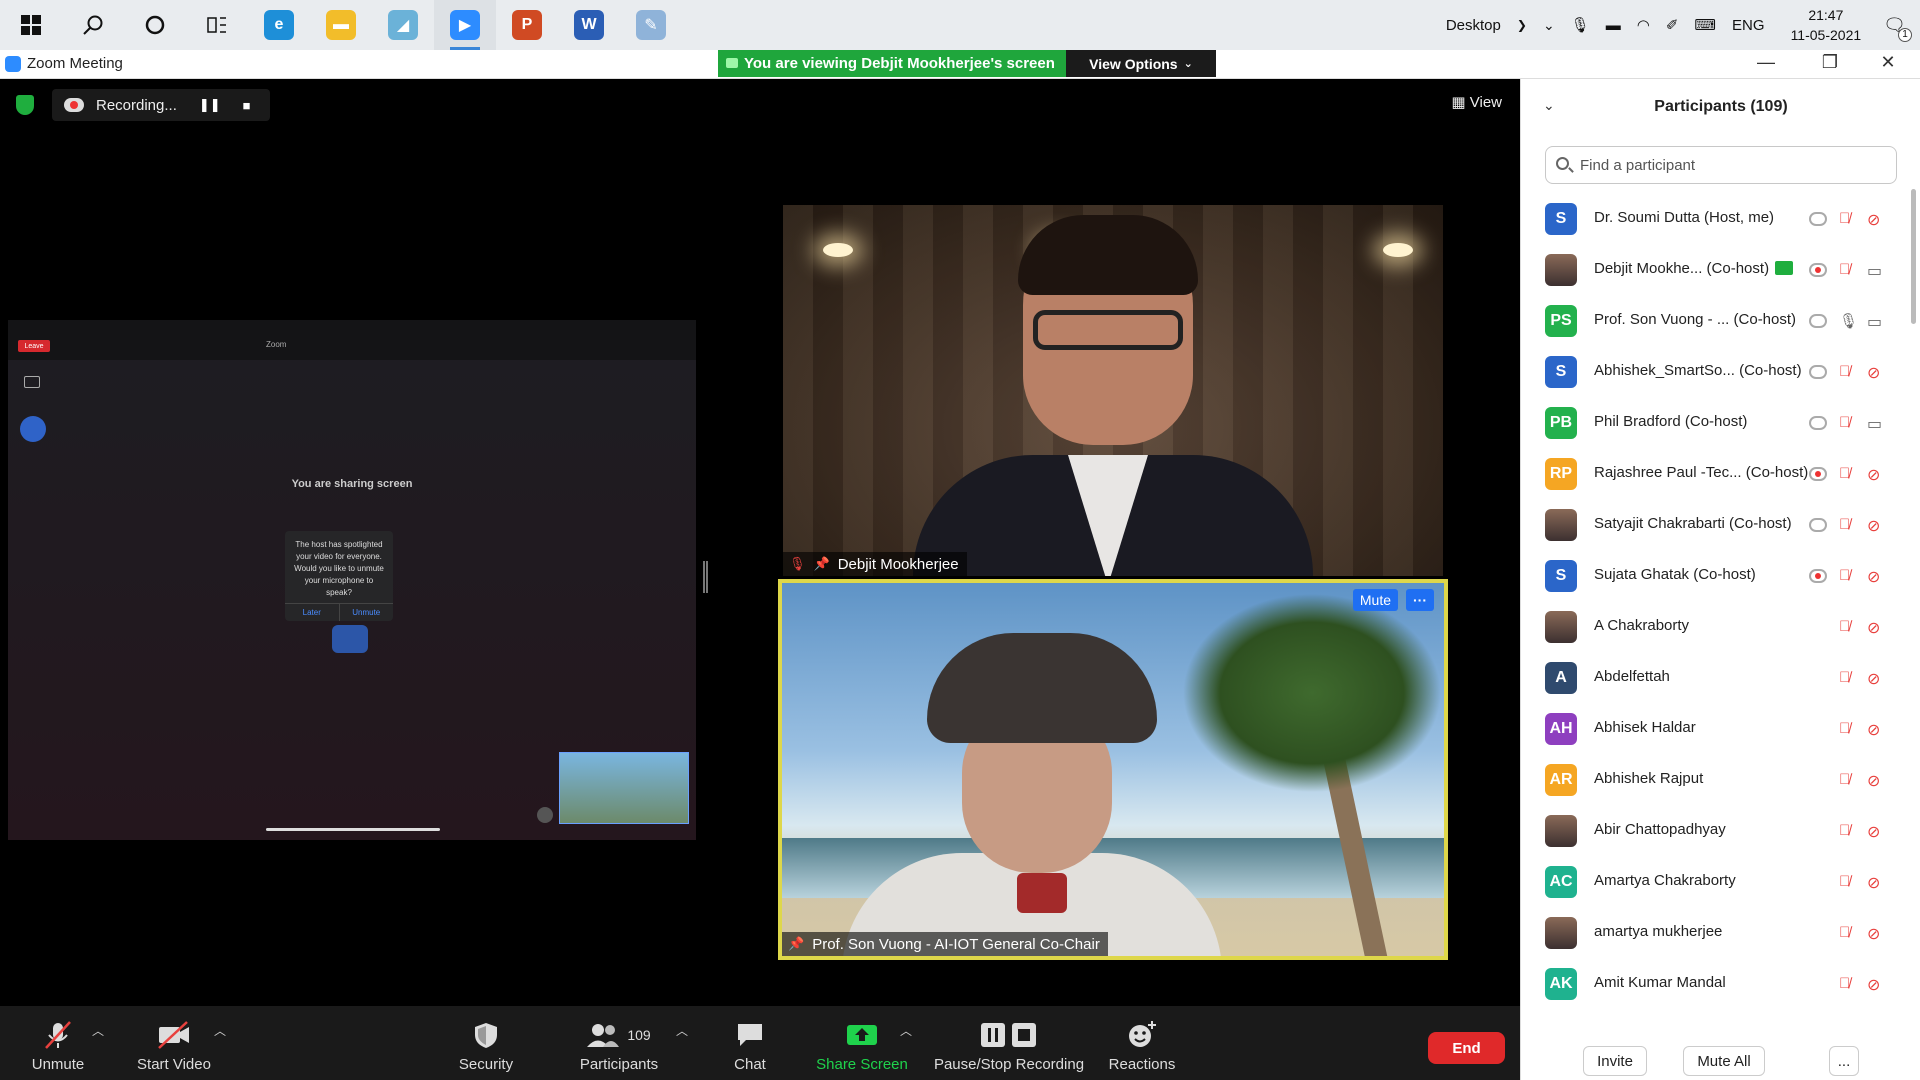 The width and height of the screenshot is (1920, 1080). I want to click on minimize-button: —, so click(1766, 62).